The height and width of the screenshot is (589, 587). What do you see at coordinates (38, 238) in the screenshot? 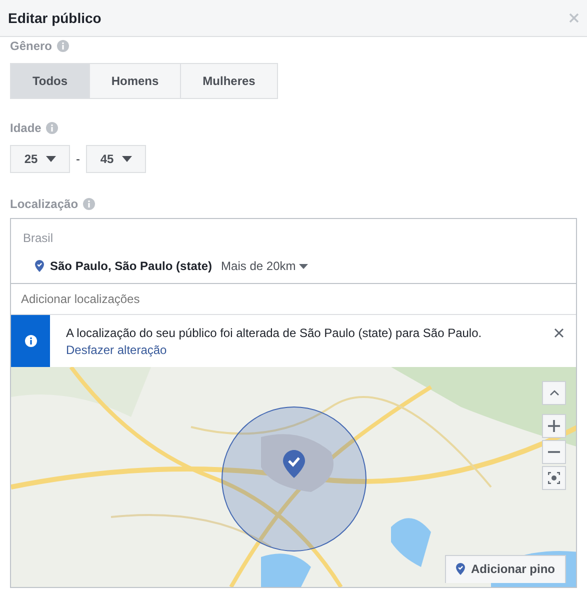
I see `country-label: Brasil` at bounding box center [38, 238].